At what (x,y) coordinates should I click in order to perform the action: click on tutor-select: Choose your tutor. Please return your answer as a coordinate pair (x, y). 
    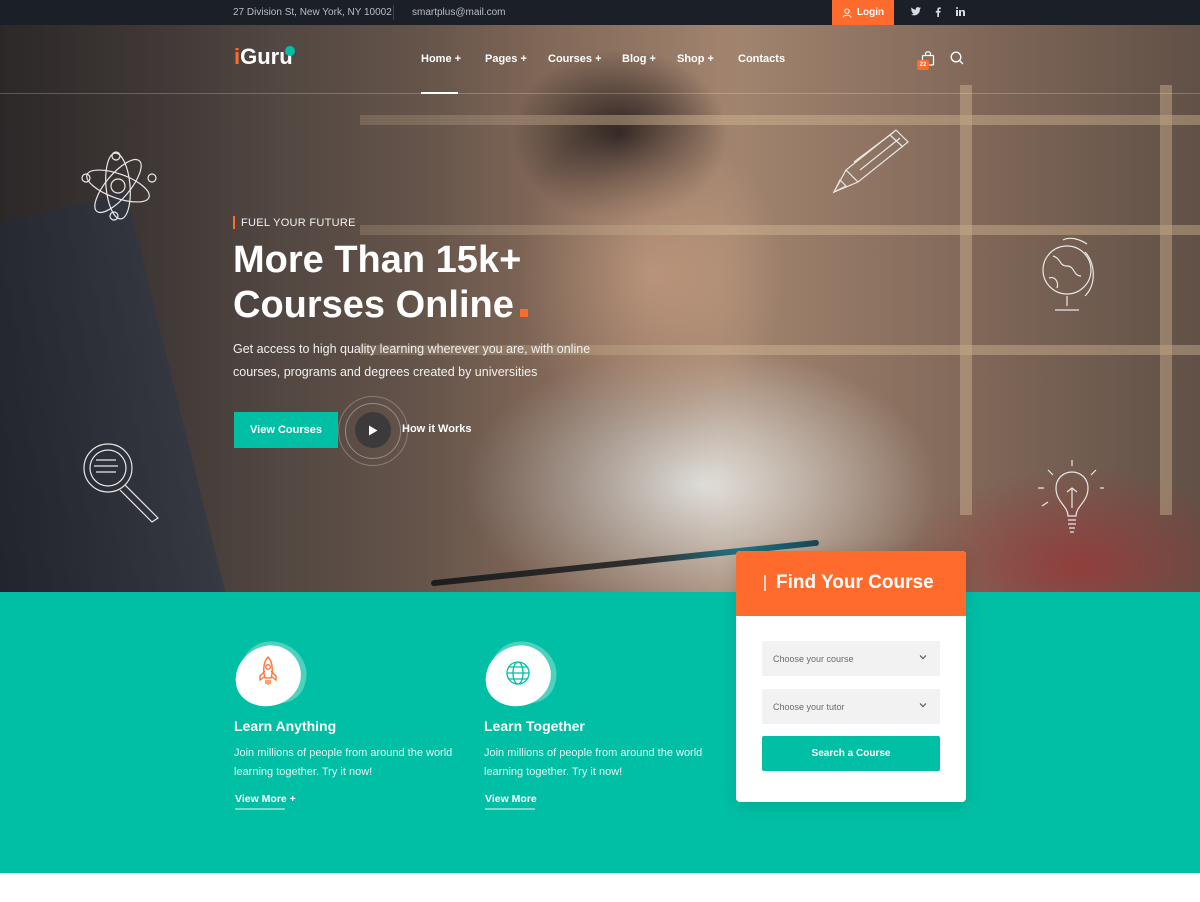
    Looking at the image, I should click on (851, 706).